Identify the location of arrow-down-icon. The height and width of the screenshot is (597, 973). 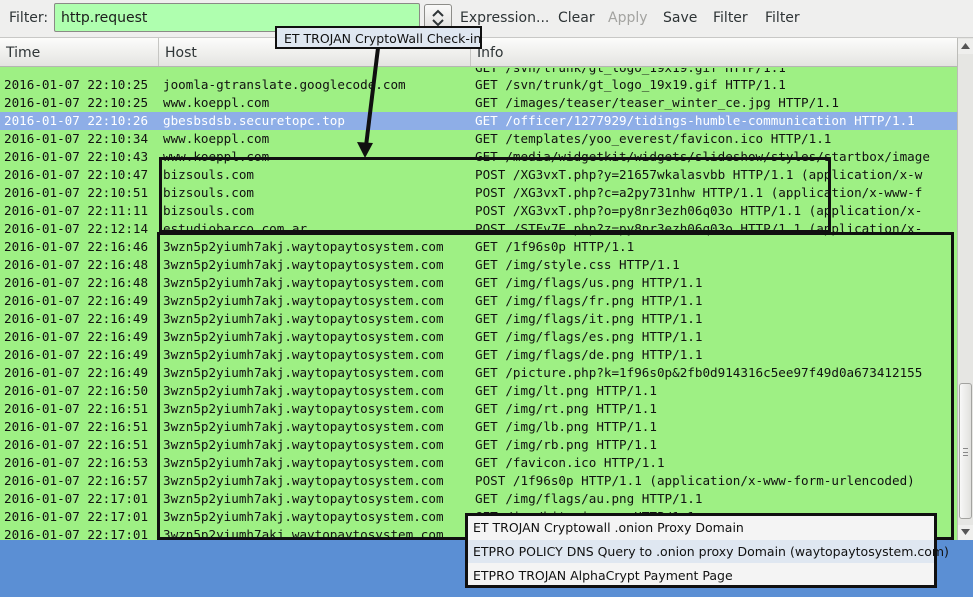
(965, 532).